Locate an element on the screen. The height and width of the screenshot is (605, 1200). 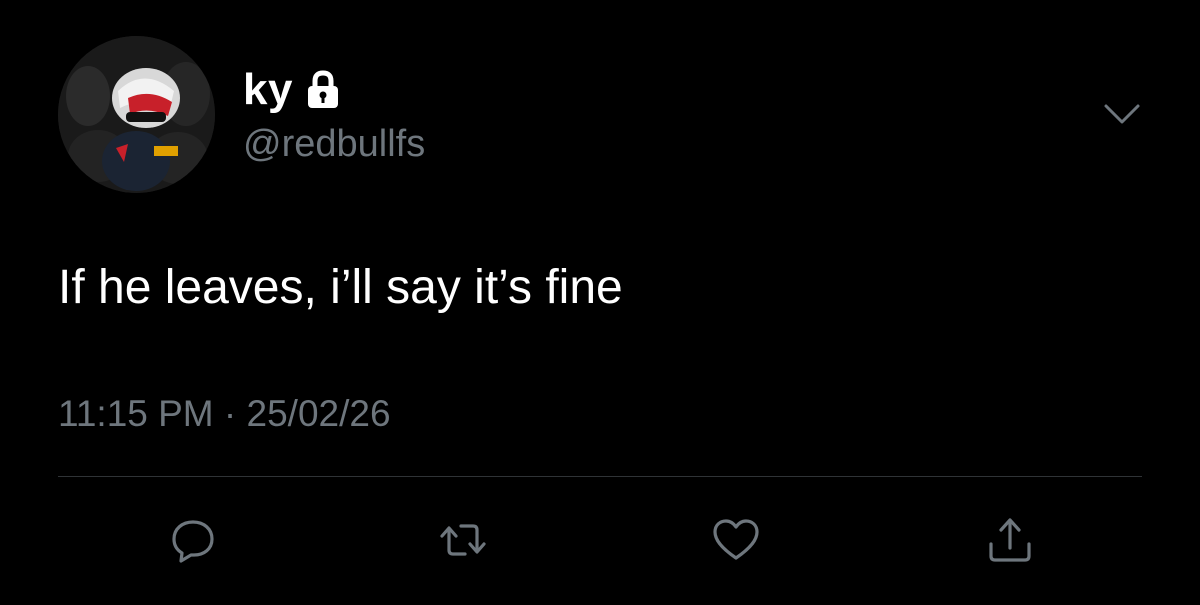
more-options-button is located at coordinates (1122, 114).